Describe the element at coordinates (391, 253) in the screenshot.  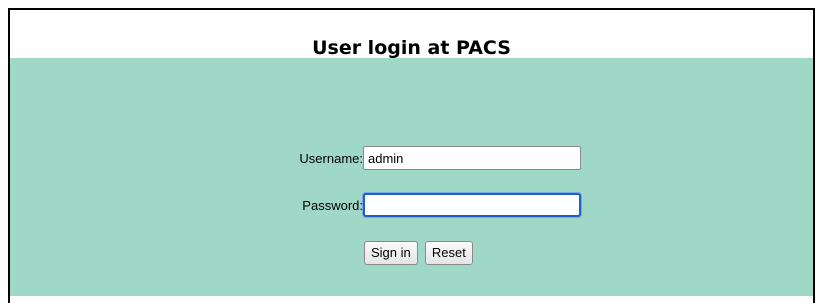
I see `sign-in-button: Sign in` at that location.